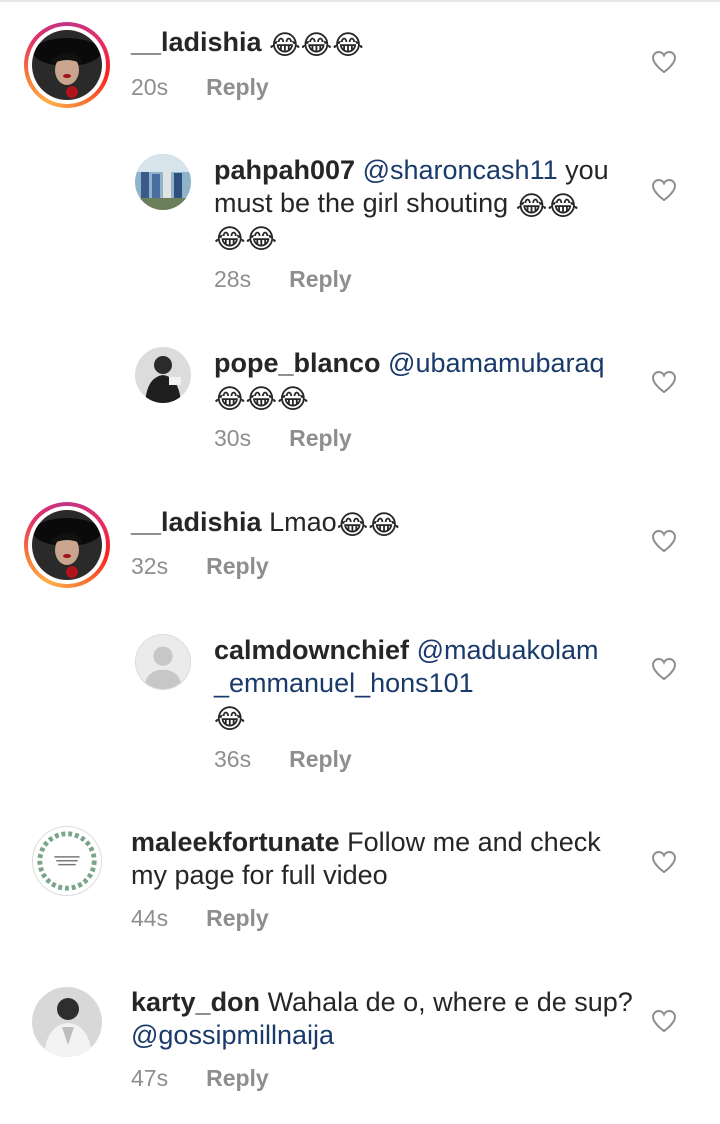  I want to click on username: maleekfortunate, so click(235, 842).